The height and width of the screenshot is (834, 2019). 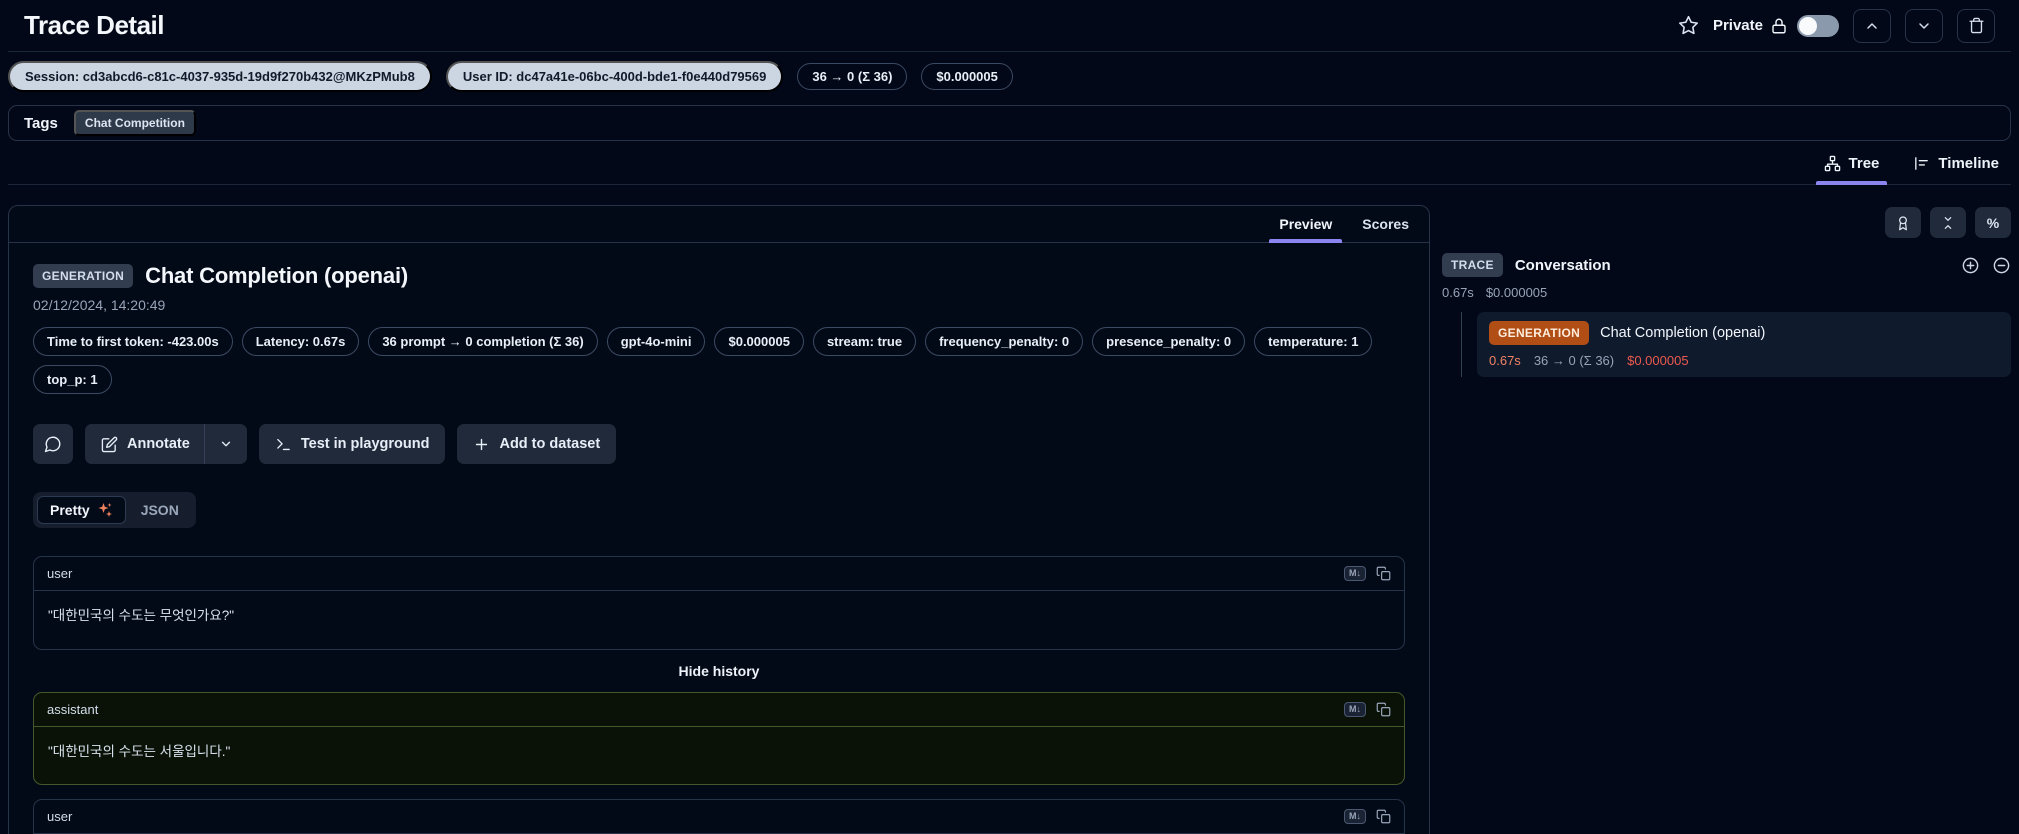 What do you see at coordinates (1970, 265) in the screenshot?
I see `expand-all-icon` at bounding box center [1970, 265].